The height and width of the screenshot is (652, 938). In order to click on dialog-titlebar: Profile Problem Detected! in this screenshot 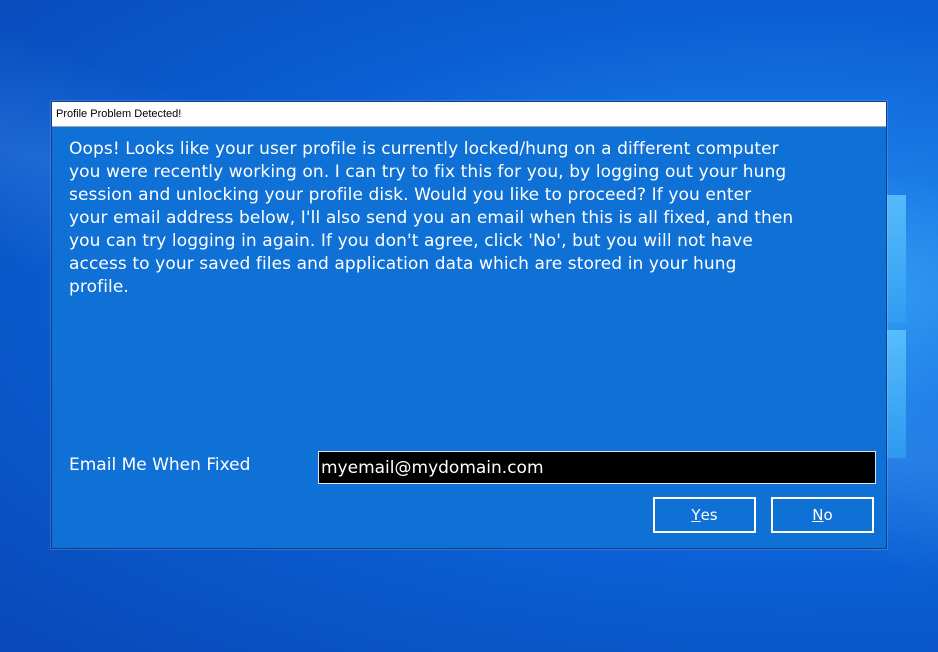, I will do `click(469, 114)`.